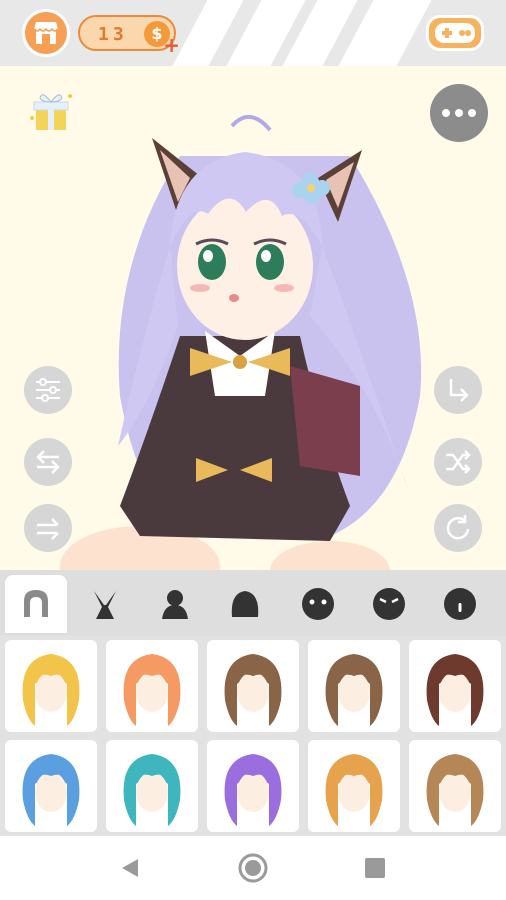 The image size is (506, 900). I want to click on shop-icon, so click(46, 33).